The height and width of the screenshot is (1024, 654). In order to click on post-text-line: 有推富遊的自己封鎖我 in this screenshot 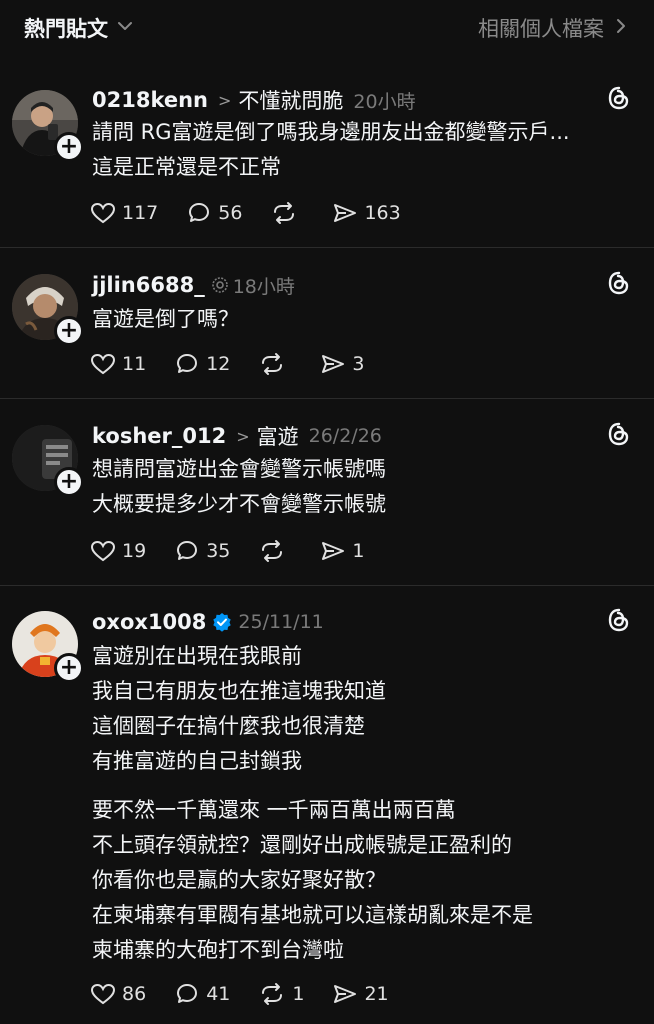, I will do `click(197, 761)`.